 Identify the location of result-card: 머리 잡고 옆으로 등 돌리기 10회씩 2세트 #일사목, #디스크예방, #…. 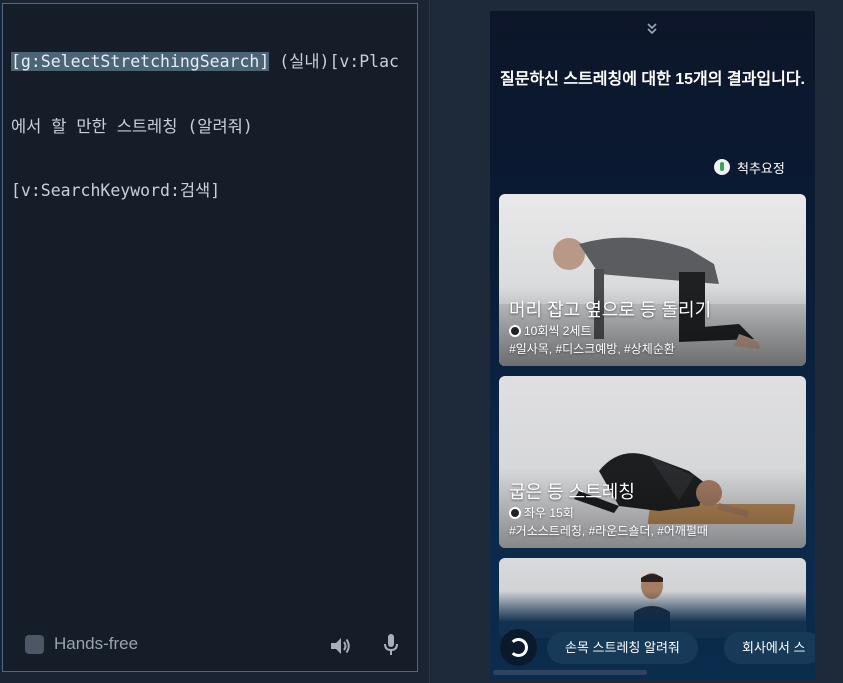
(652, 280).